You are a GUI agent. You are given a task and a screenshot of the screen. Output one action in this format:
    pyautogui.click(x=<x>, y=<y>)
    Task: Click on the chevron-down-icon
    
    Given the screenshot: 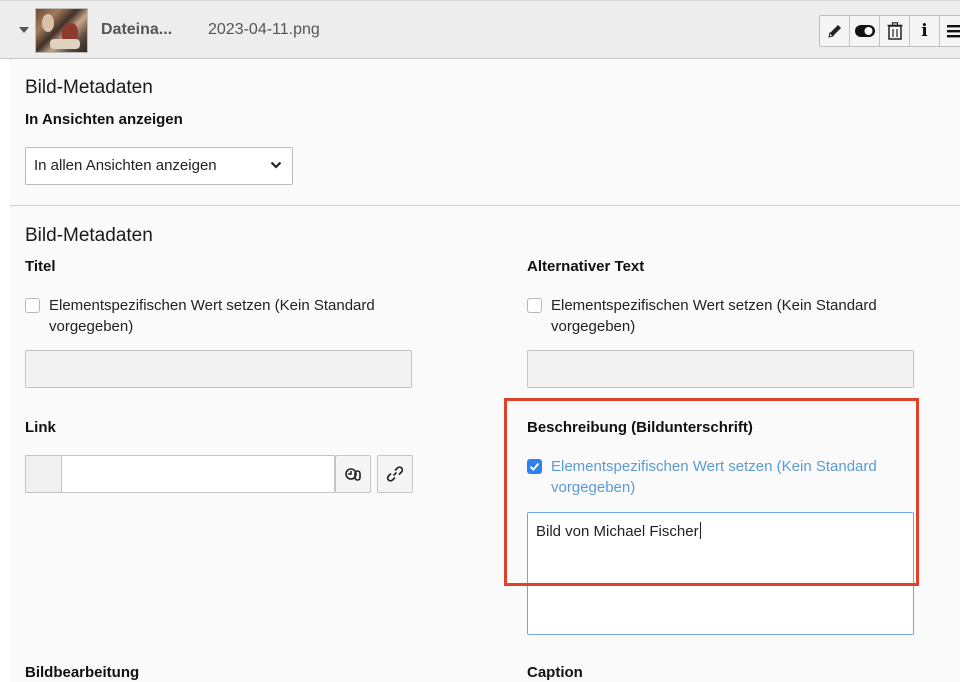 What is the action you would take?
    pyautogui.click(x=276, y=165)
    